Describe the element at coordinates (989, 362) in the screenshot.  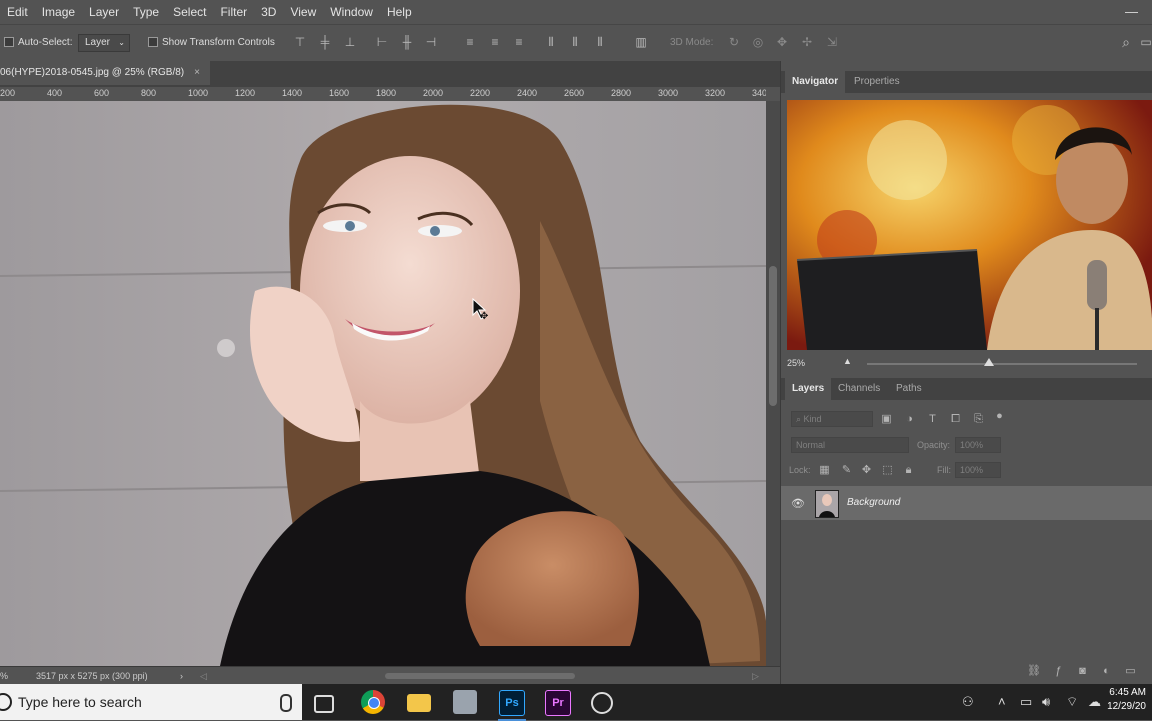
I see `zoom-slider-thumb` at that location.